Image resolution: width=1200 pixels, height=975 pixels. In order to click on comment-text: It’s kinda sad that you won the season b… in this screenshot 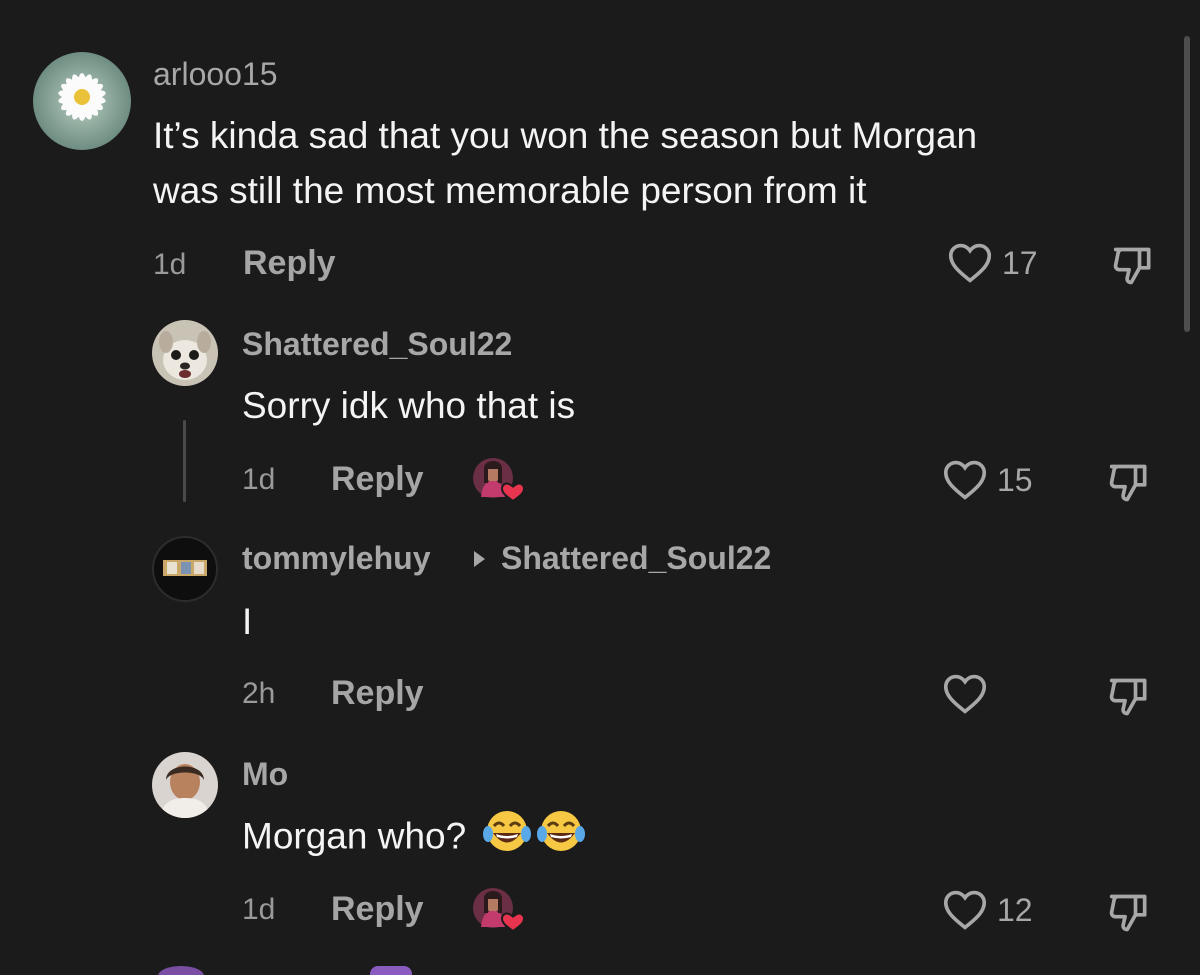, I will do `click(565, 135)`.